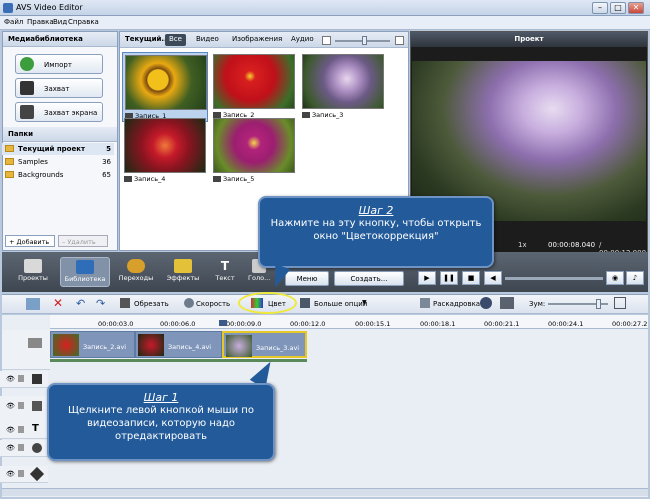  I want to click on folder-icon, so click(9, 161).